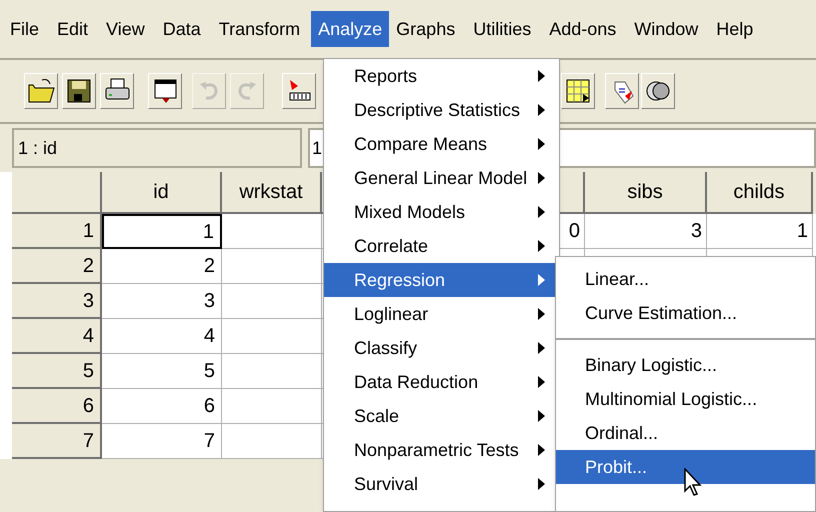 Image resolution: width=816 pixels, height=512 pixels. Describe the element at coordinates (57, 266) in the screenshot. I see `row-header: 2` at that location.